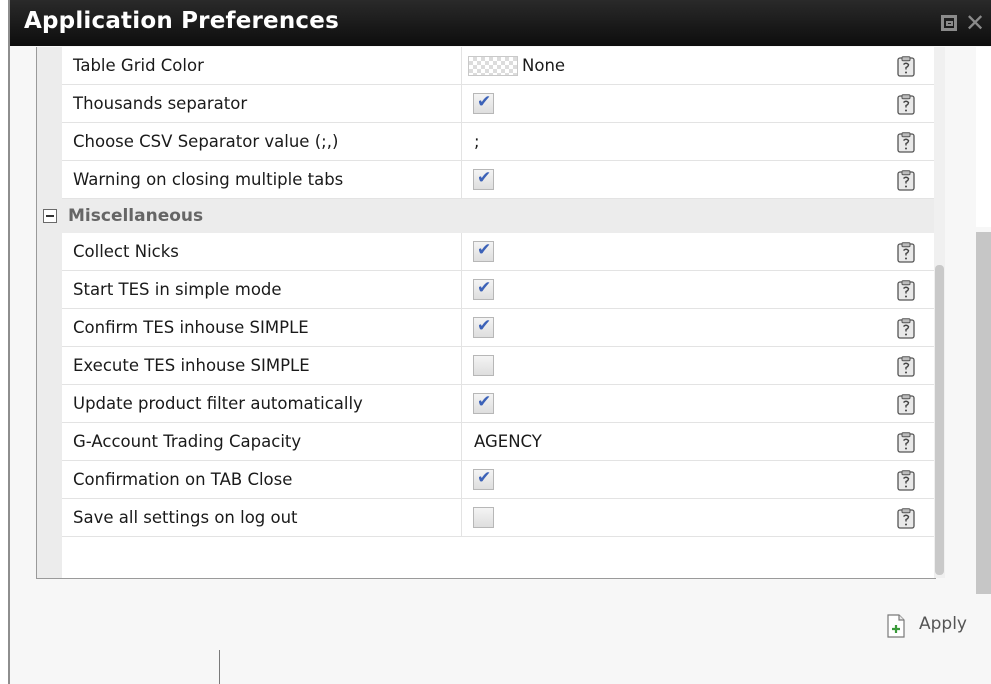 This screenshot has height=684, width=991. Describe the element at coordinates (943, 624) in the screenshot. I see `apply-label: Apply` at that location.